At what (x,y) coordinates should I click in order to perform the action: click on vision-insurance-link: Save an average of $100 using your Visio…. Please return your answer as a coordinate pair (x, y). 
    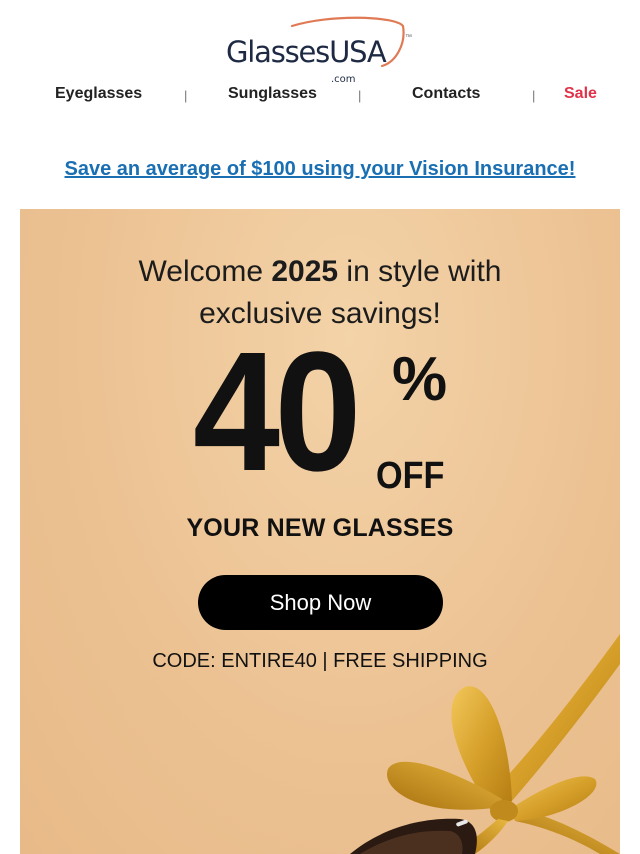
    Looking at the image, I should click on (320, 169).